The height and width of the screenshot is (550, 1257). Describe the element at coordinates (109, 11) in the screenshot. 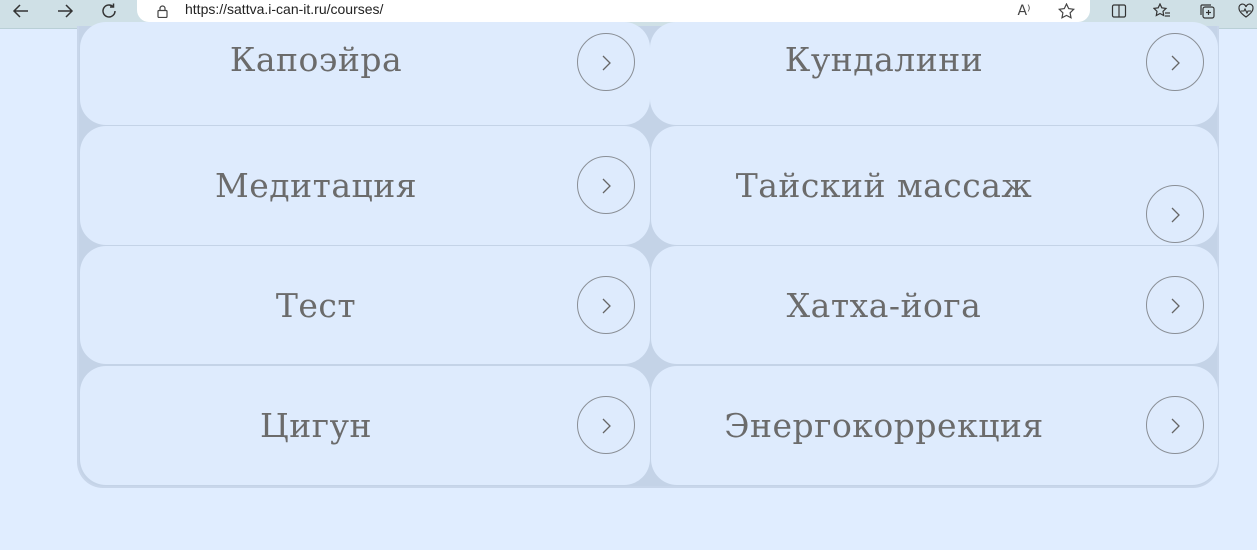

I see `refresh-icon` at that location.